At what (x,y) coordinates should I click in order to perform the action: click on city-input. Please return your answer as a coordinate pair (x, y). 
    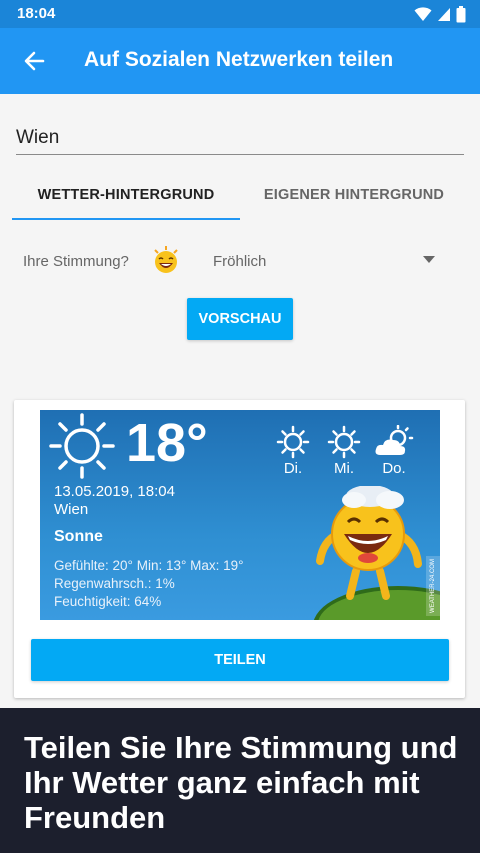
    Looking at the image, I should click on (240, 138).